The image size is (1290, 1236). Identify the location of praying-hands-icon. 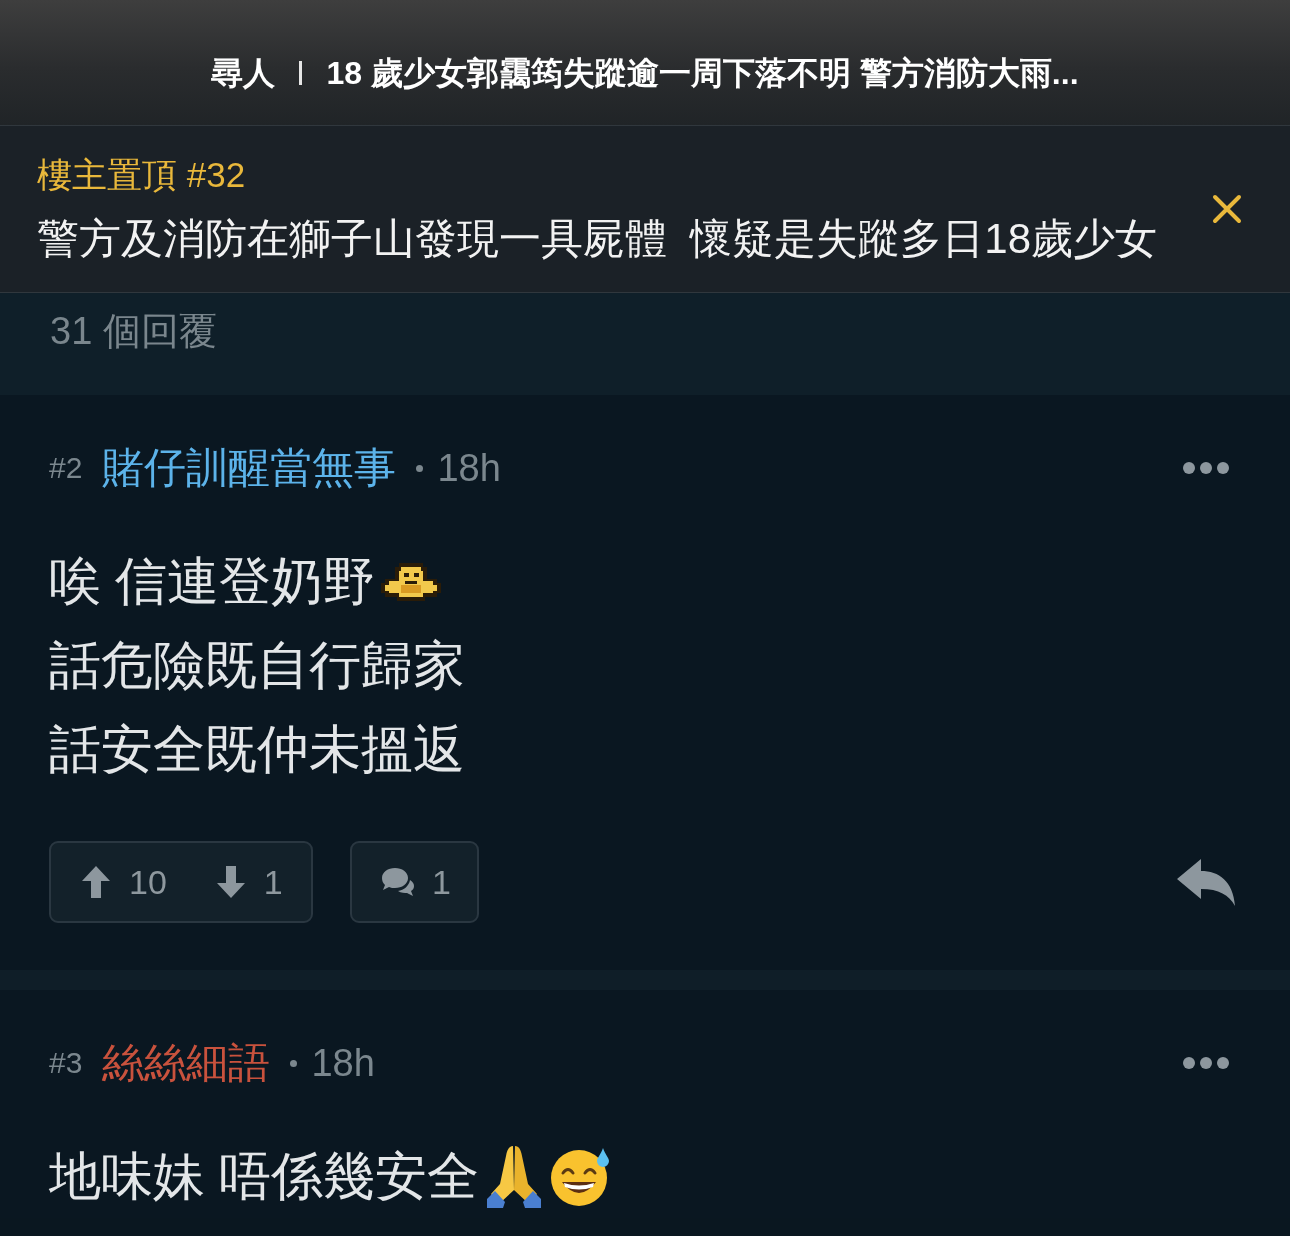
(514, 1176).